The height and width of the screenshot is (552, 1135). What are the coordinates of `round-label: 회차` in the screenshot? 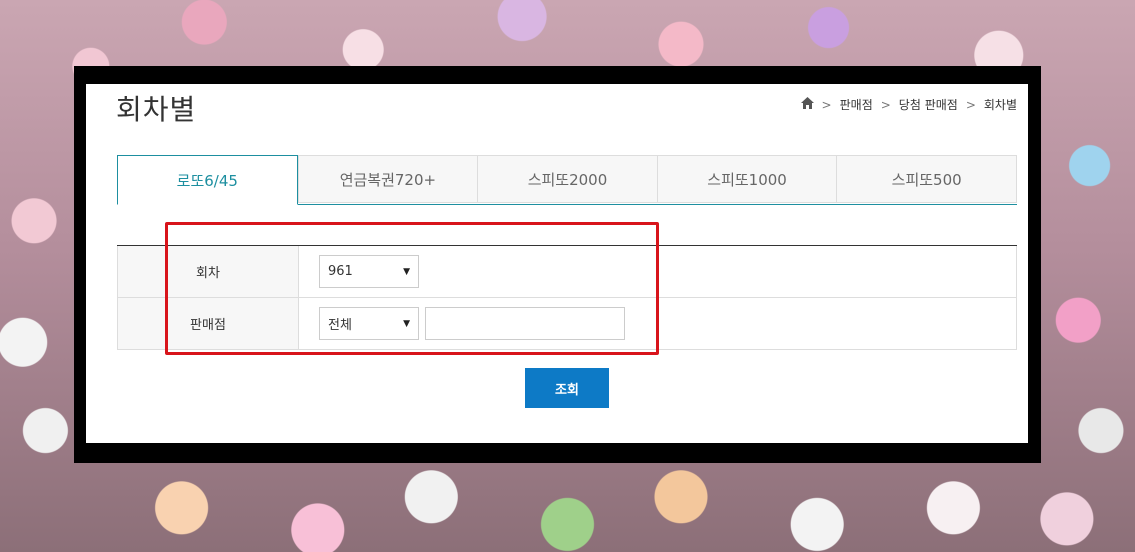 It's located at (208, 271).